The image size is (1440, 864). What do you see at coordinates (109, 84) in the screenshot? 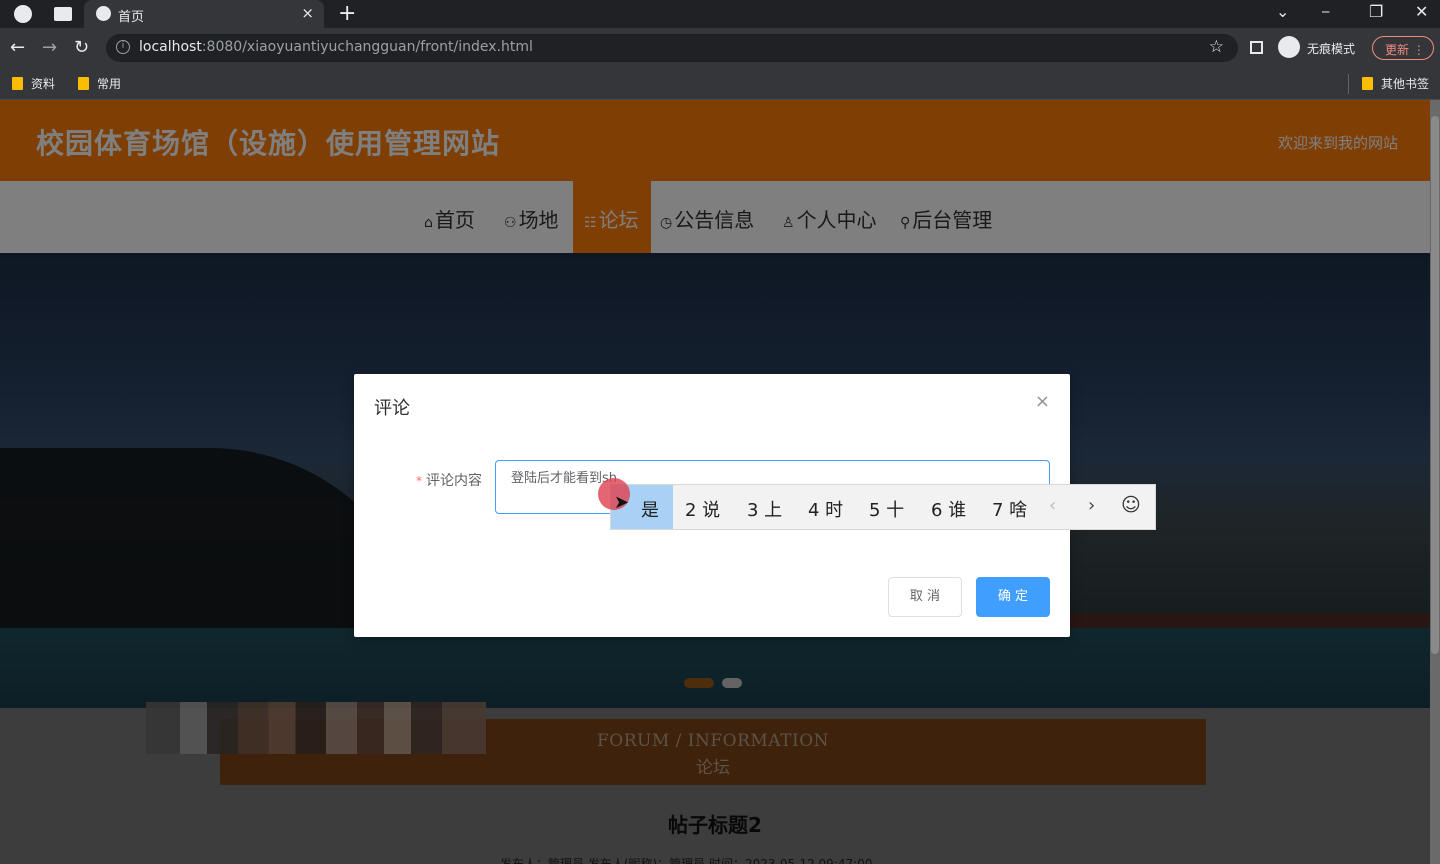
I see `bookmark-label: 常用` at bounding box center [109, 84].